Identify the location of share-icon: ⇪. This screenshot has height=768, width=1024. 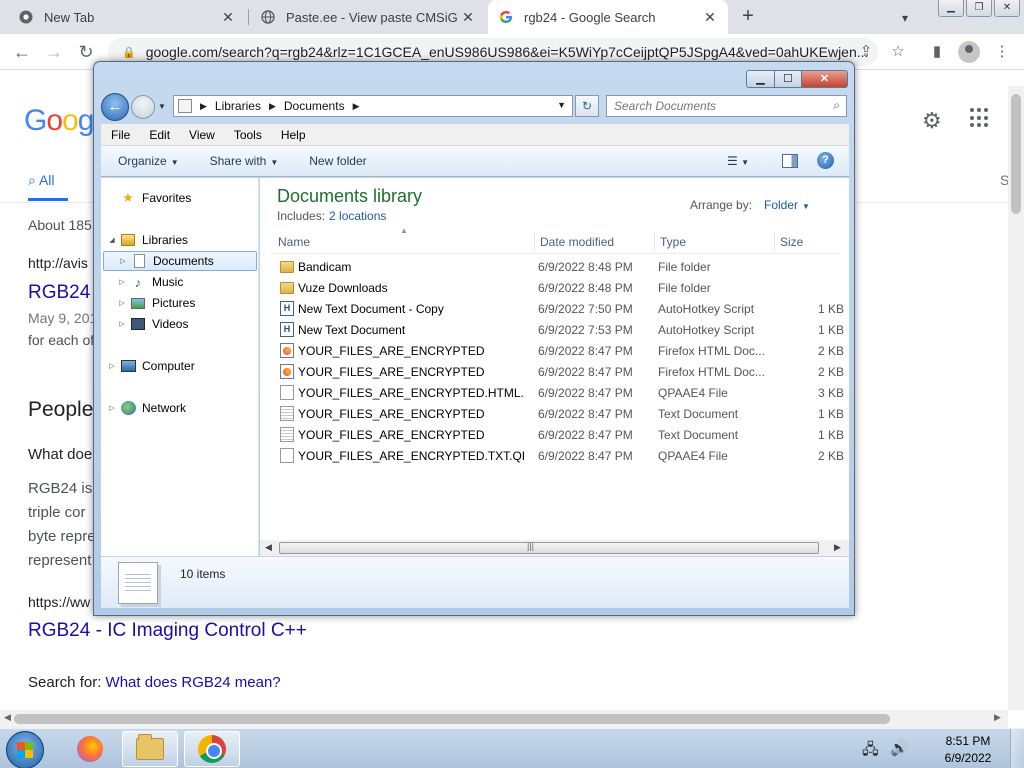
(866, 52).